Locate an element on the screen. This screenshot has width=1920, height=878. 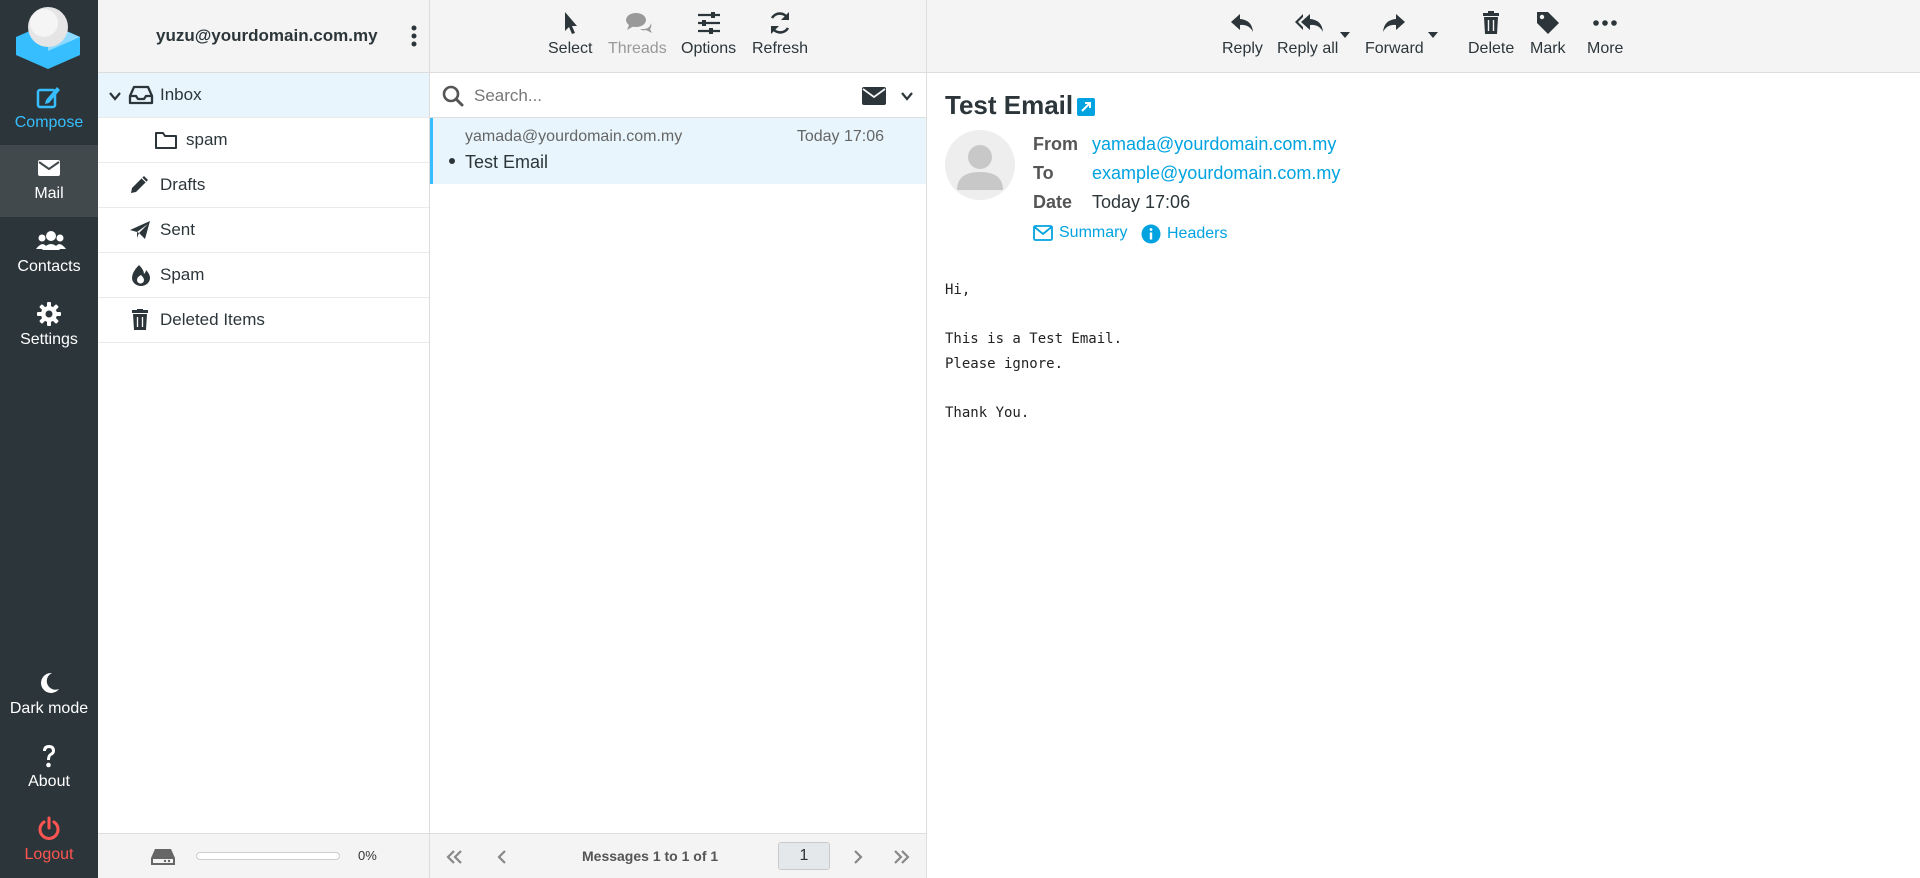
folder-inbox: Inbox is located at coordinates (263, 95).